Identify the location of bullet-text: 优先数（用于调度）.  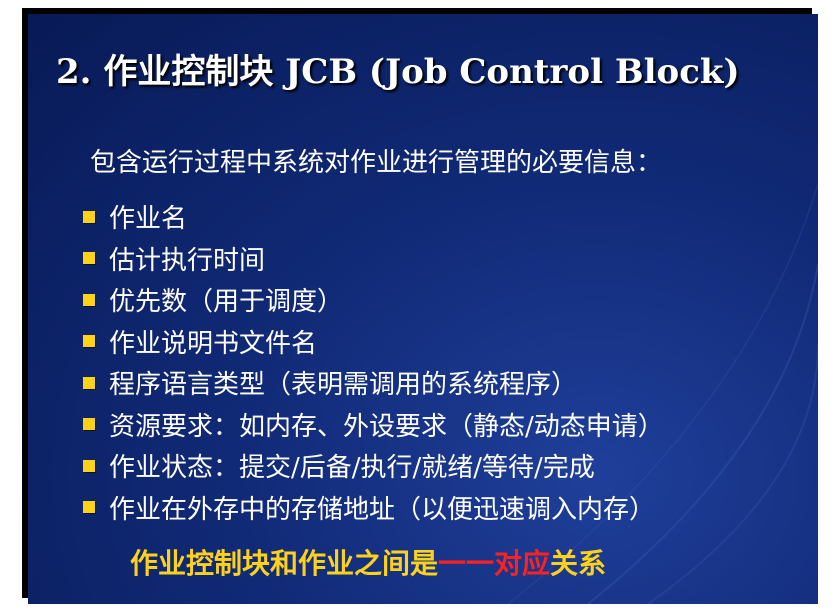
(226, 302).